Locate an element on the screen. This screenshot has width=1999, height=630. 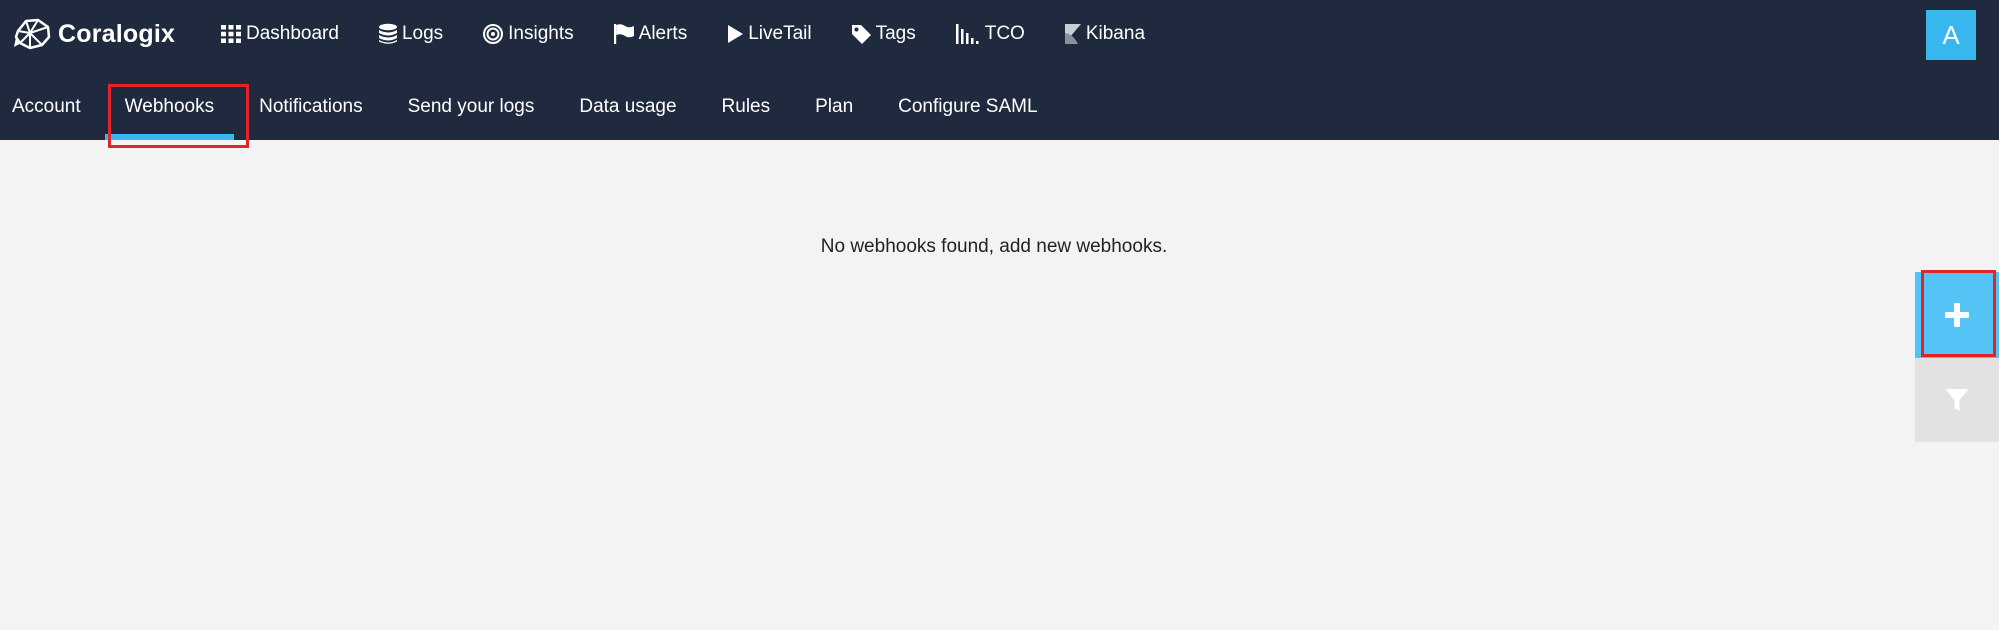
filter-icon is located at coordinates (1957, 400).